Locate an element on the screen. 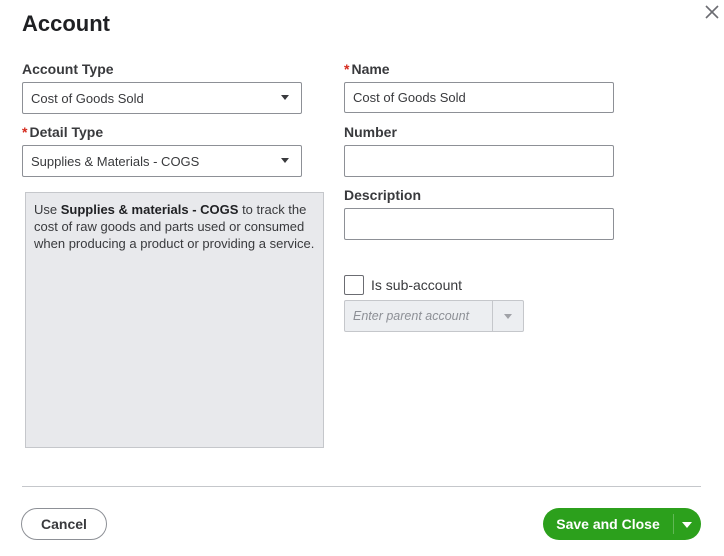  help-prefix: Use is located at coordinates (47, 209).